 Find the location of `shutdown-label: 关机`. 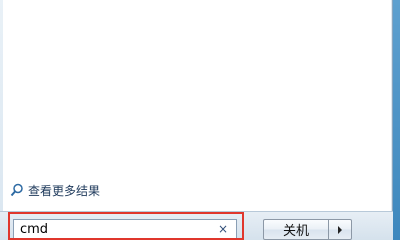

shutdown-label: 关机 is located at coordinates (295, 231).